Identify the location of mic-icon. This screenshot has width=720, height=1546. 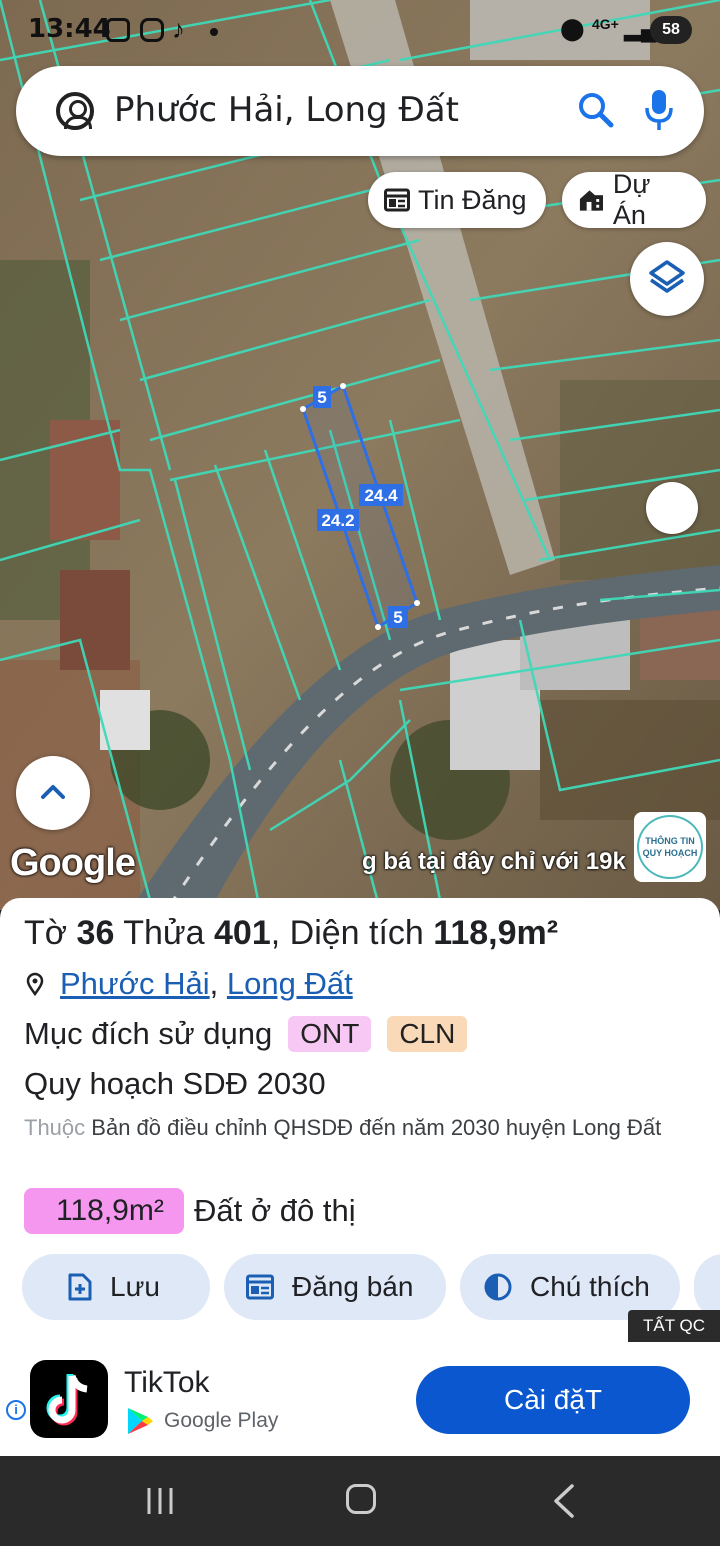
(659, 110).